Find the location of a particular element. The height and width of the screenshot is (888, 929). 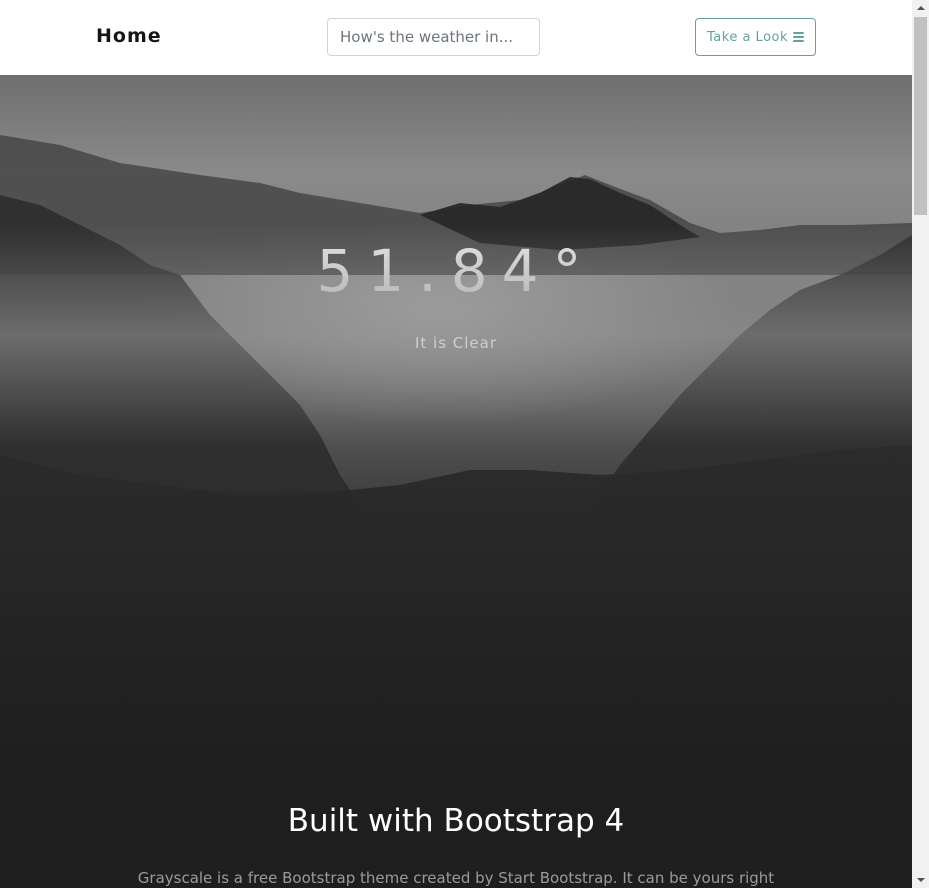

city-search-input is located at coordinates (433, 37).